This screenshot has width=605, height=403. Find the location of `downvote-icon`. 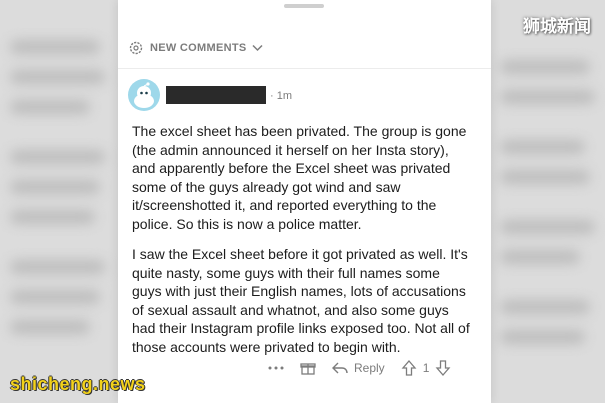

downvote-icon is located at coordinates (443, 368).